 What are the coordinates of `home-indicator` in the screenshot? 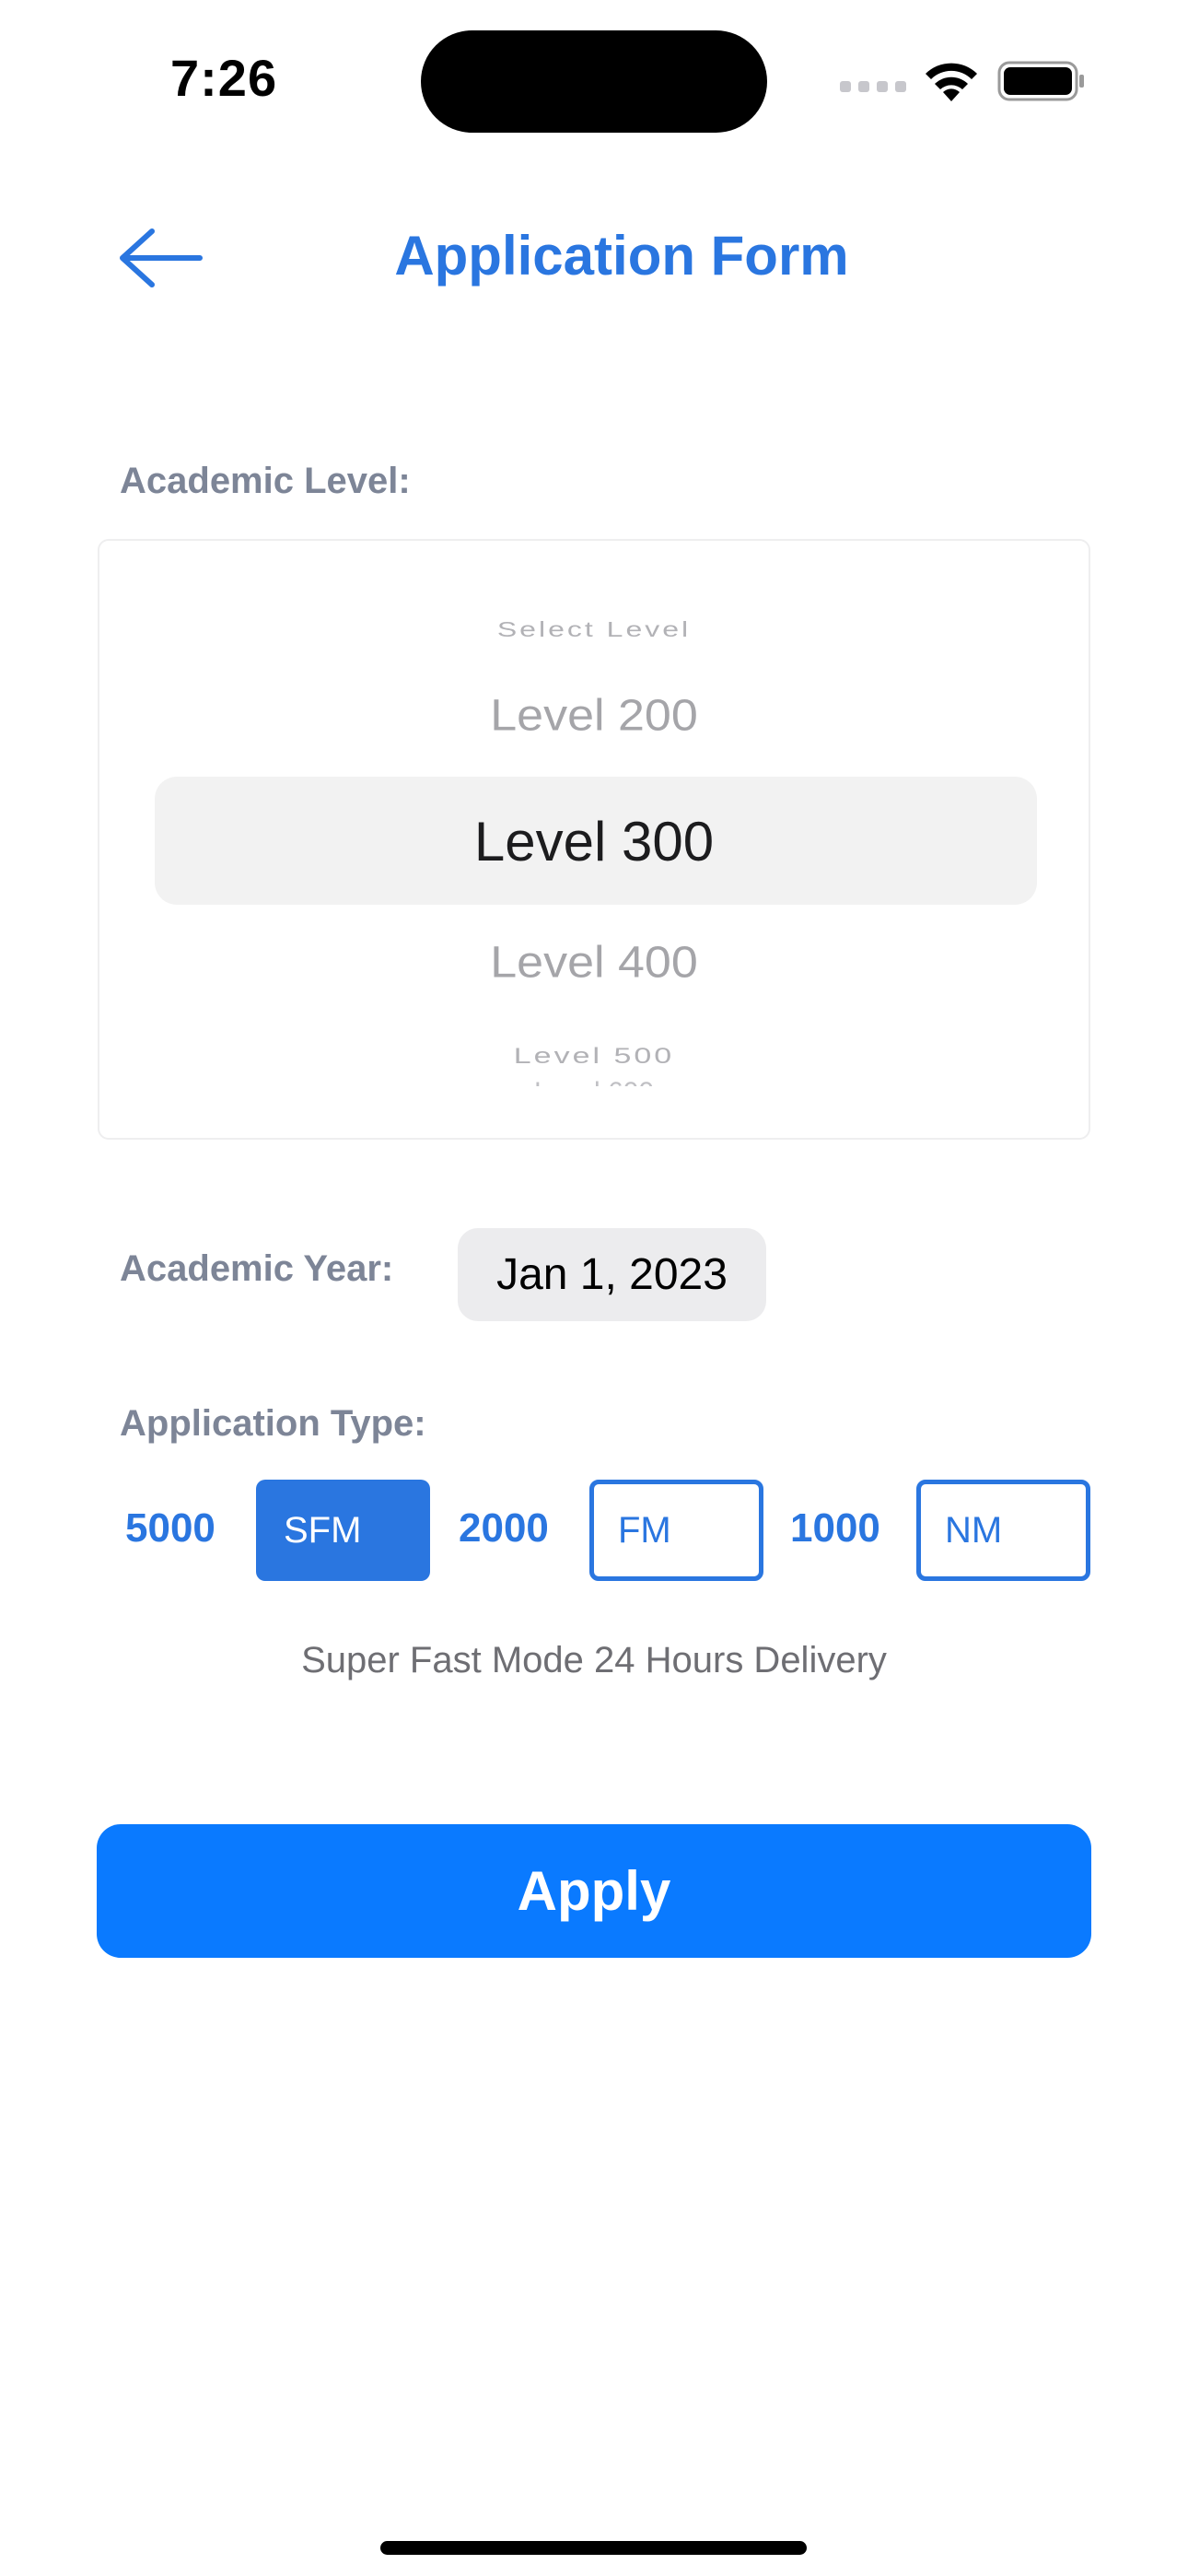 It's located at (593, 2548).